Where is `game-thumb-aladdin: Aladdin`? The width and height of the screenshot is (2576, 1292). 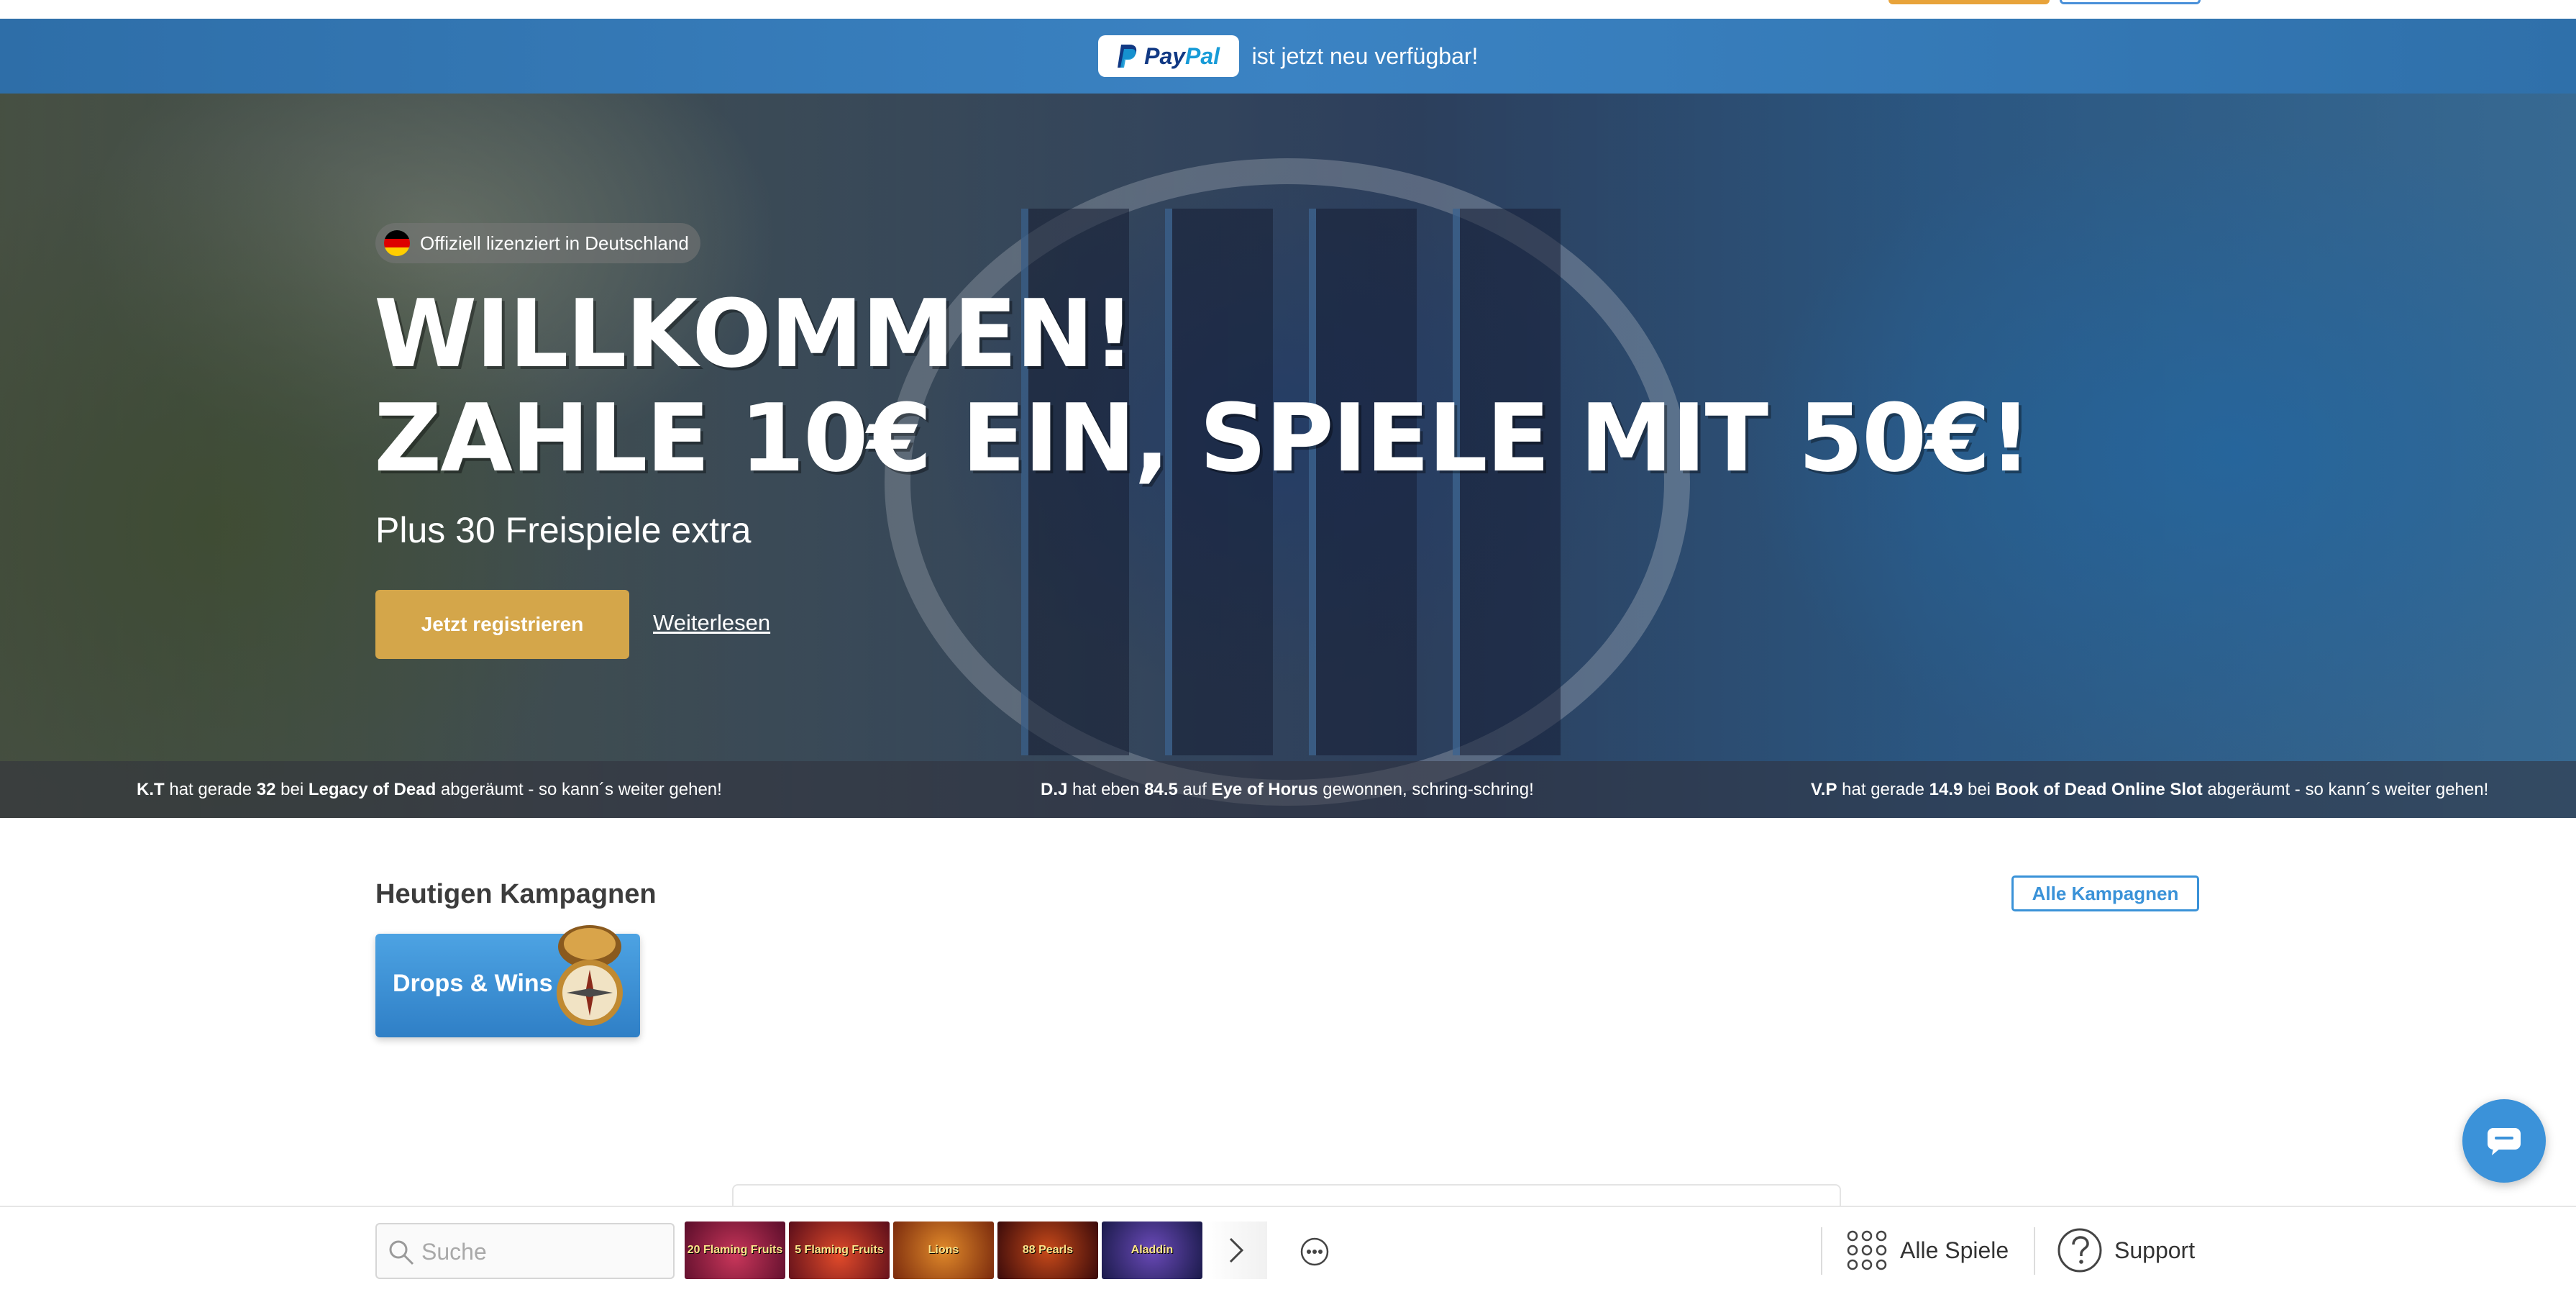
game-thumb-aladdin: Aladdin is located at coordinates (1152, 1250).